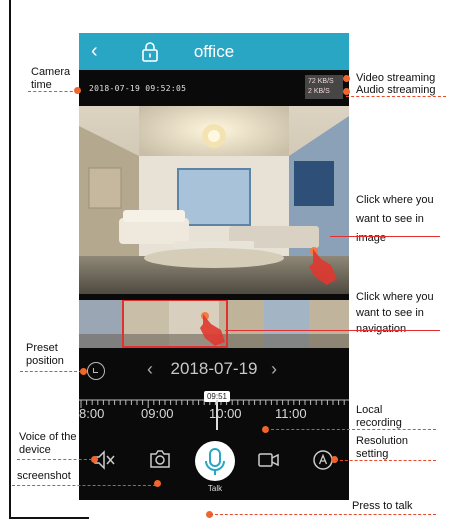 The image size is (451, 519). I want to click on app-bar: ‹ office, so click(214, 51).